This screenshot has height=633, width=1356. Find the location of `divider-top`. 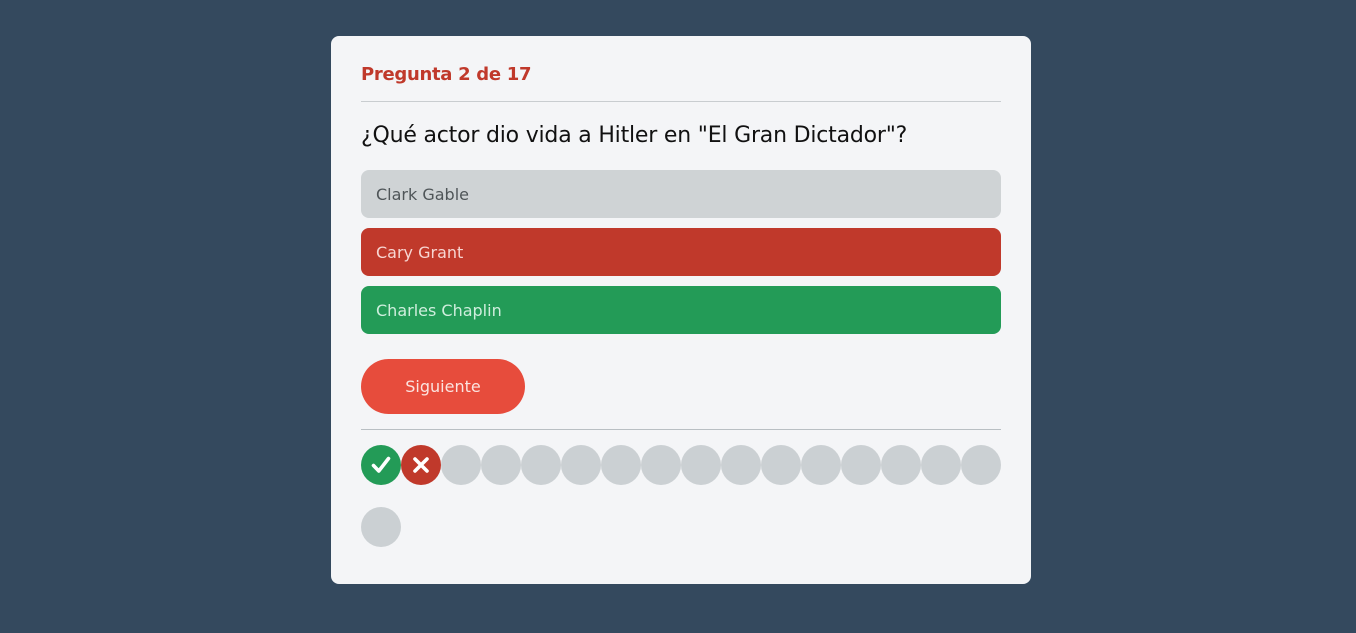

divider-top is located at coordinates (681, 101).